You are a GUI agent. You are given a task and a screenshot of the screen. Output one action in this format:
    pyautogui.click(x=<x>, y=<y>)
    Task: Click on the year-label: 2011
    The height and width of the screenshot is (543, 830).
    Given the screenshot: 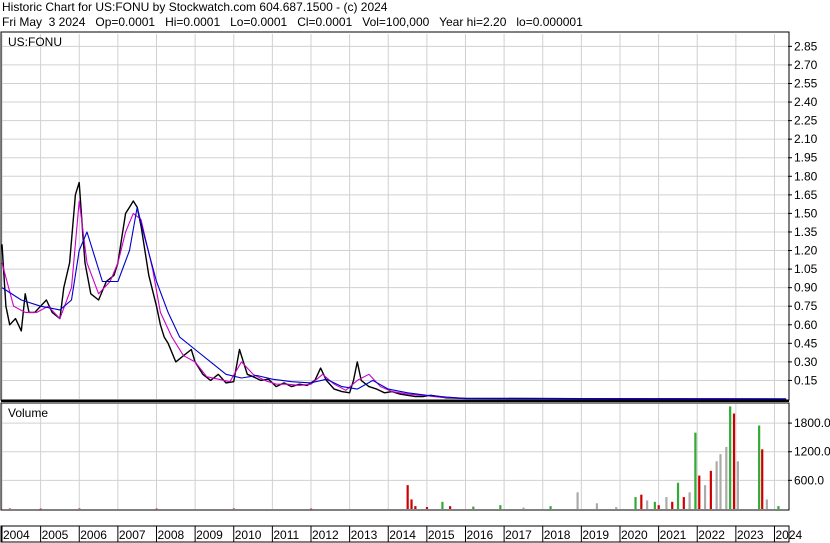 What is the action you would take?
    pyautogui.click(x=286, y=535)
    